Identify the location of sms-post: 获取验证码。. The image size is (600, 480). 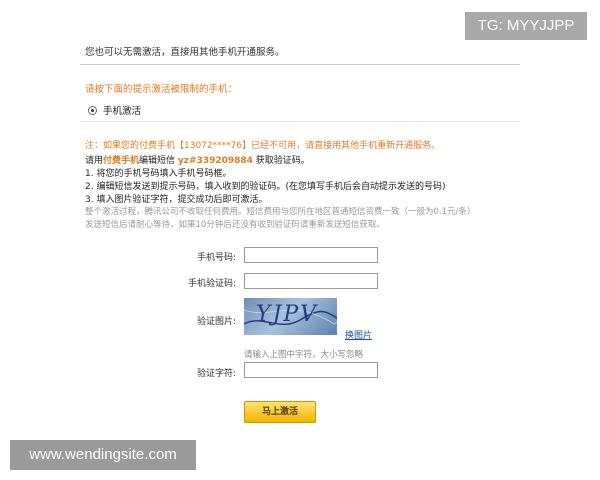
(281, 161).